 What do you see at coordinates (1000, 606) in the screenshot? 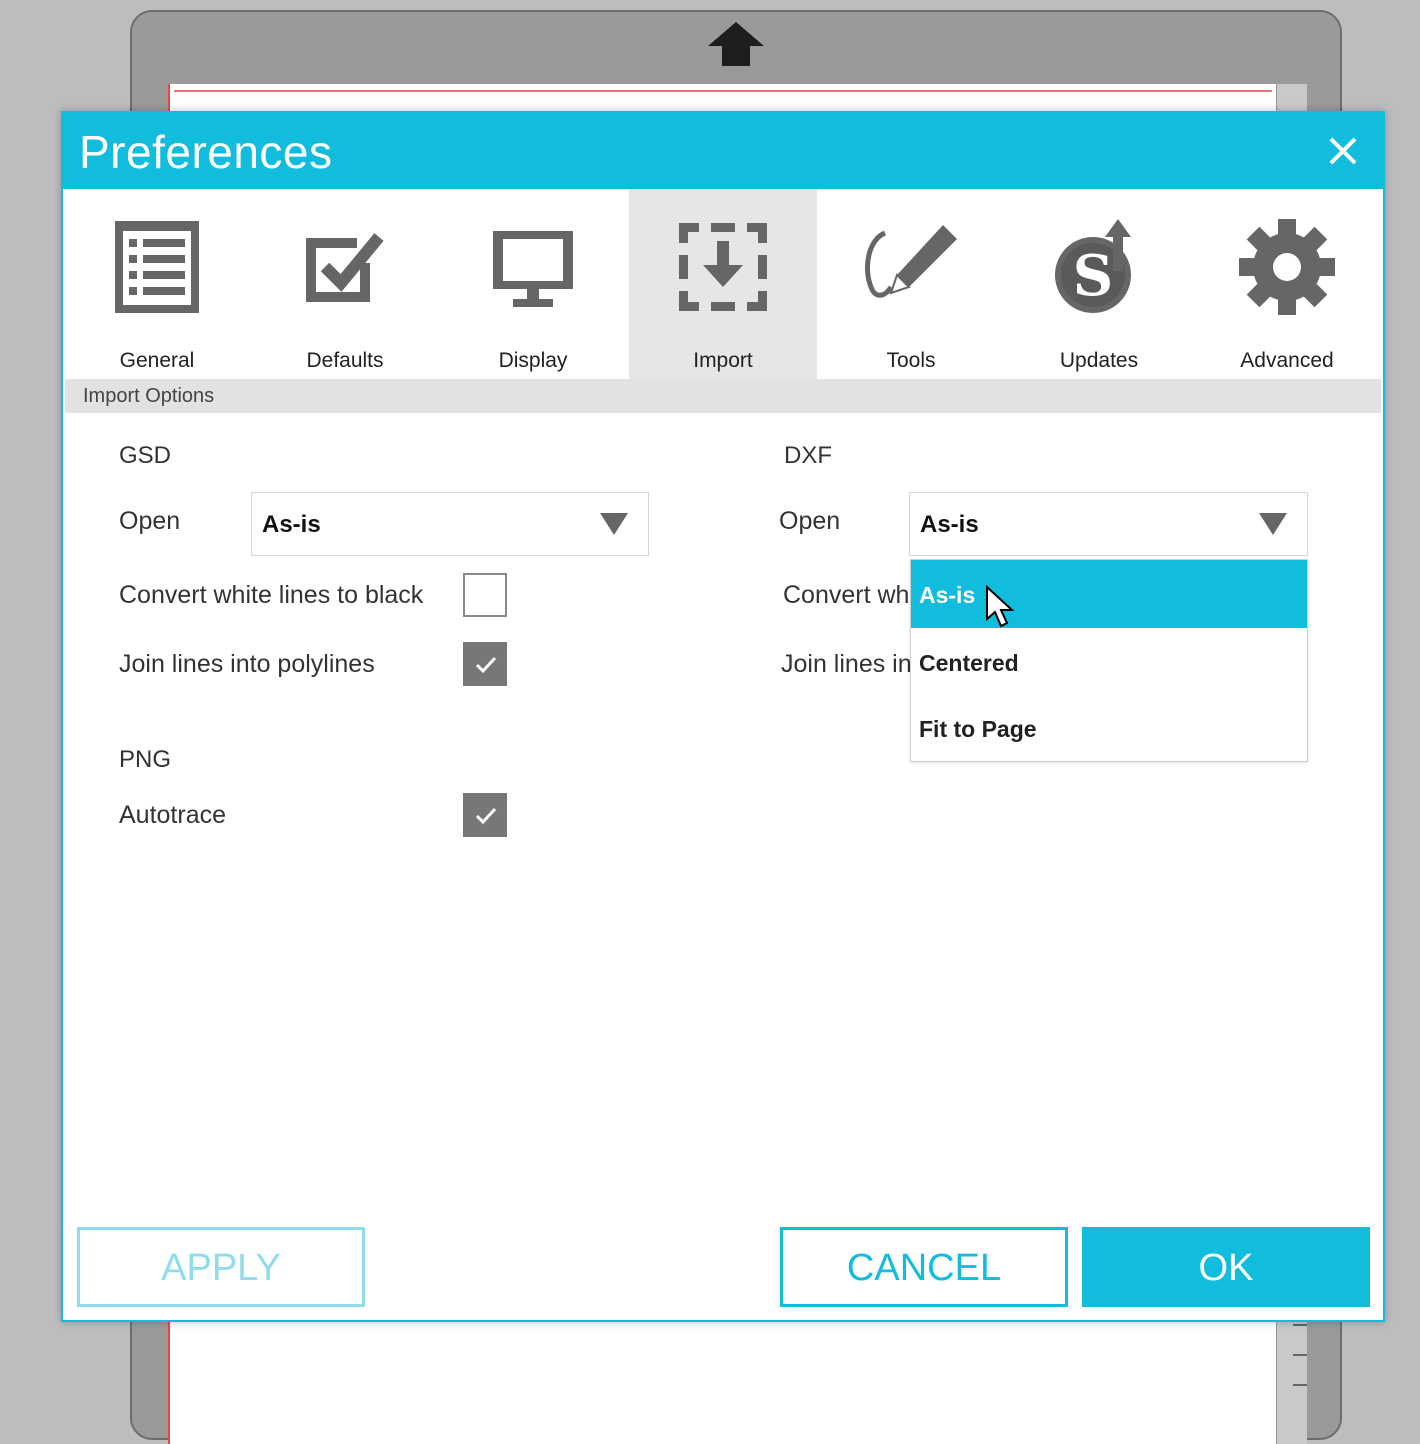
I see `mouse-cursor-icon` at bounding box center [1000, 606].